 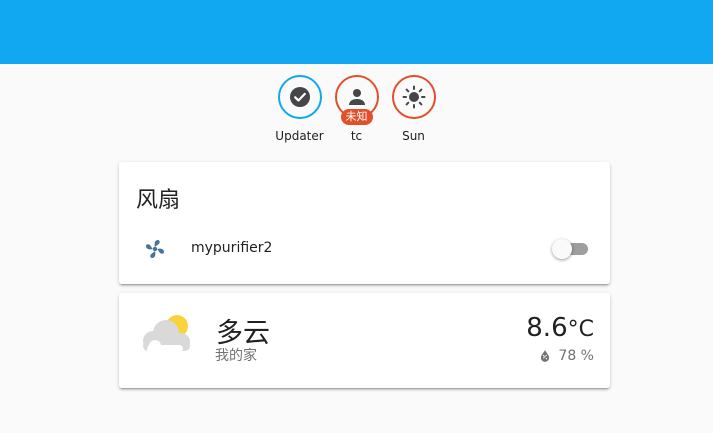 I want to click on badge-sun: Sun, so click(x=414, y=109).